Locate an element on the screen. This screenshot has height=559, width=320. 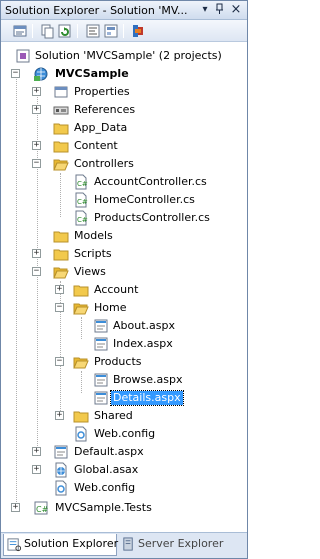
tree-item-solution: Solution 'MVCSample' (2 projects) is located at coordinates (124, 56).